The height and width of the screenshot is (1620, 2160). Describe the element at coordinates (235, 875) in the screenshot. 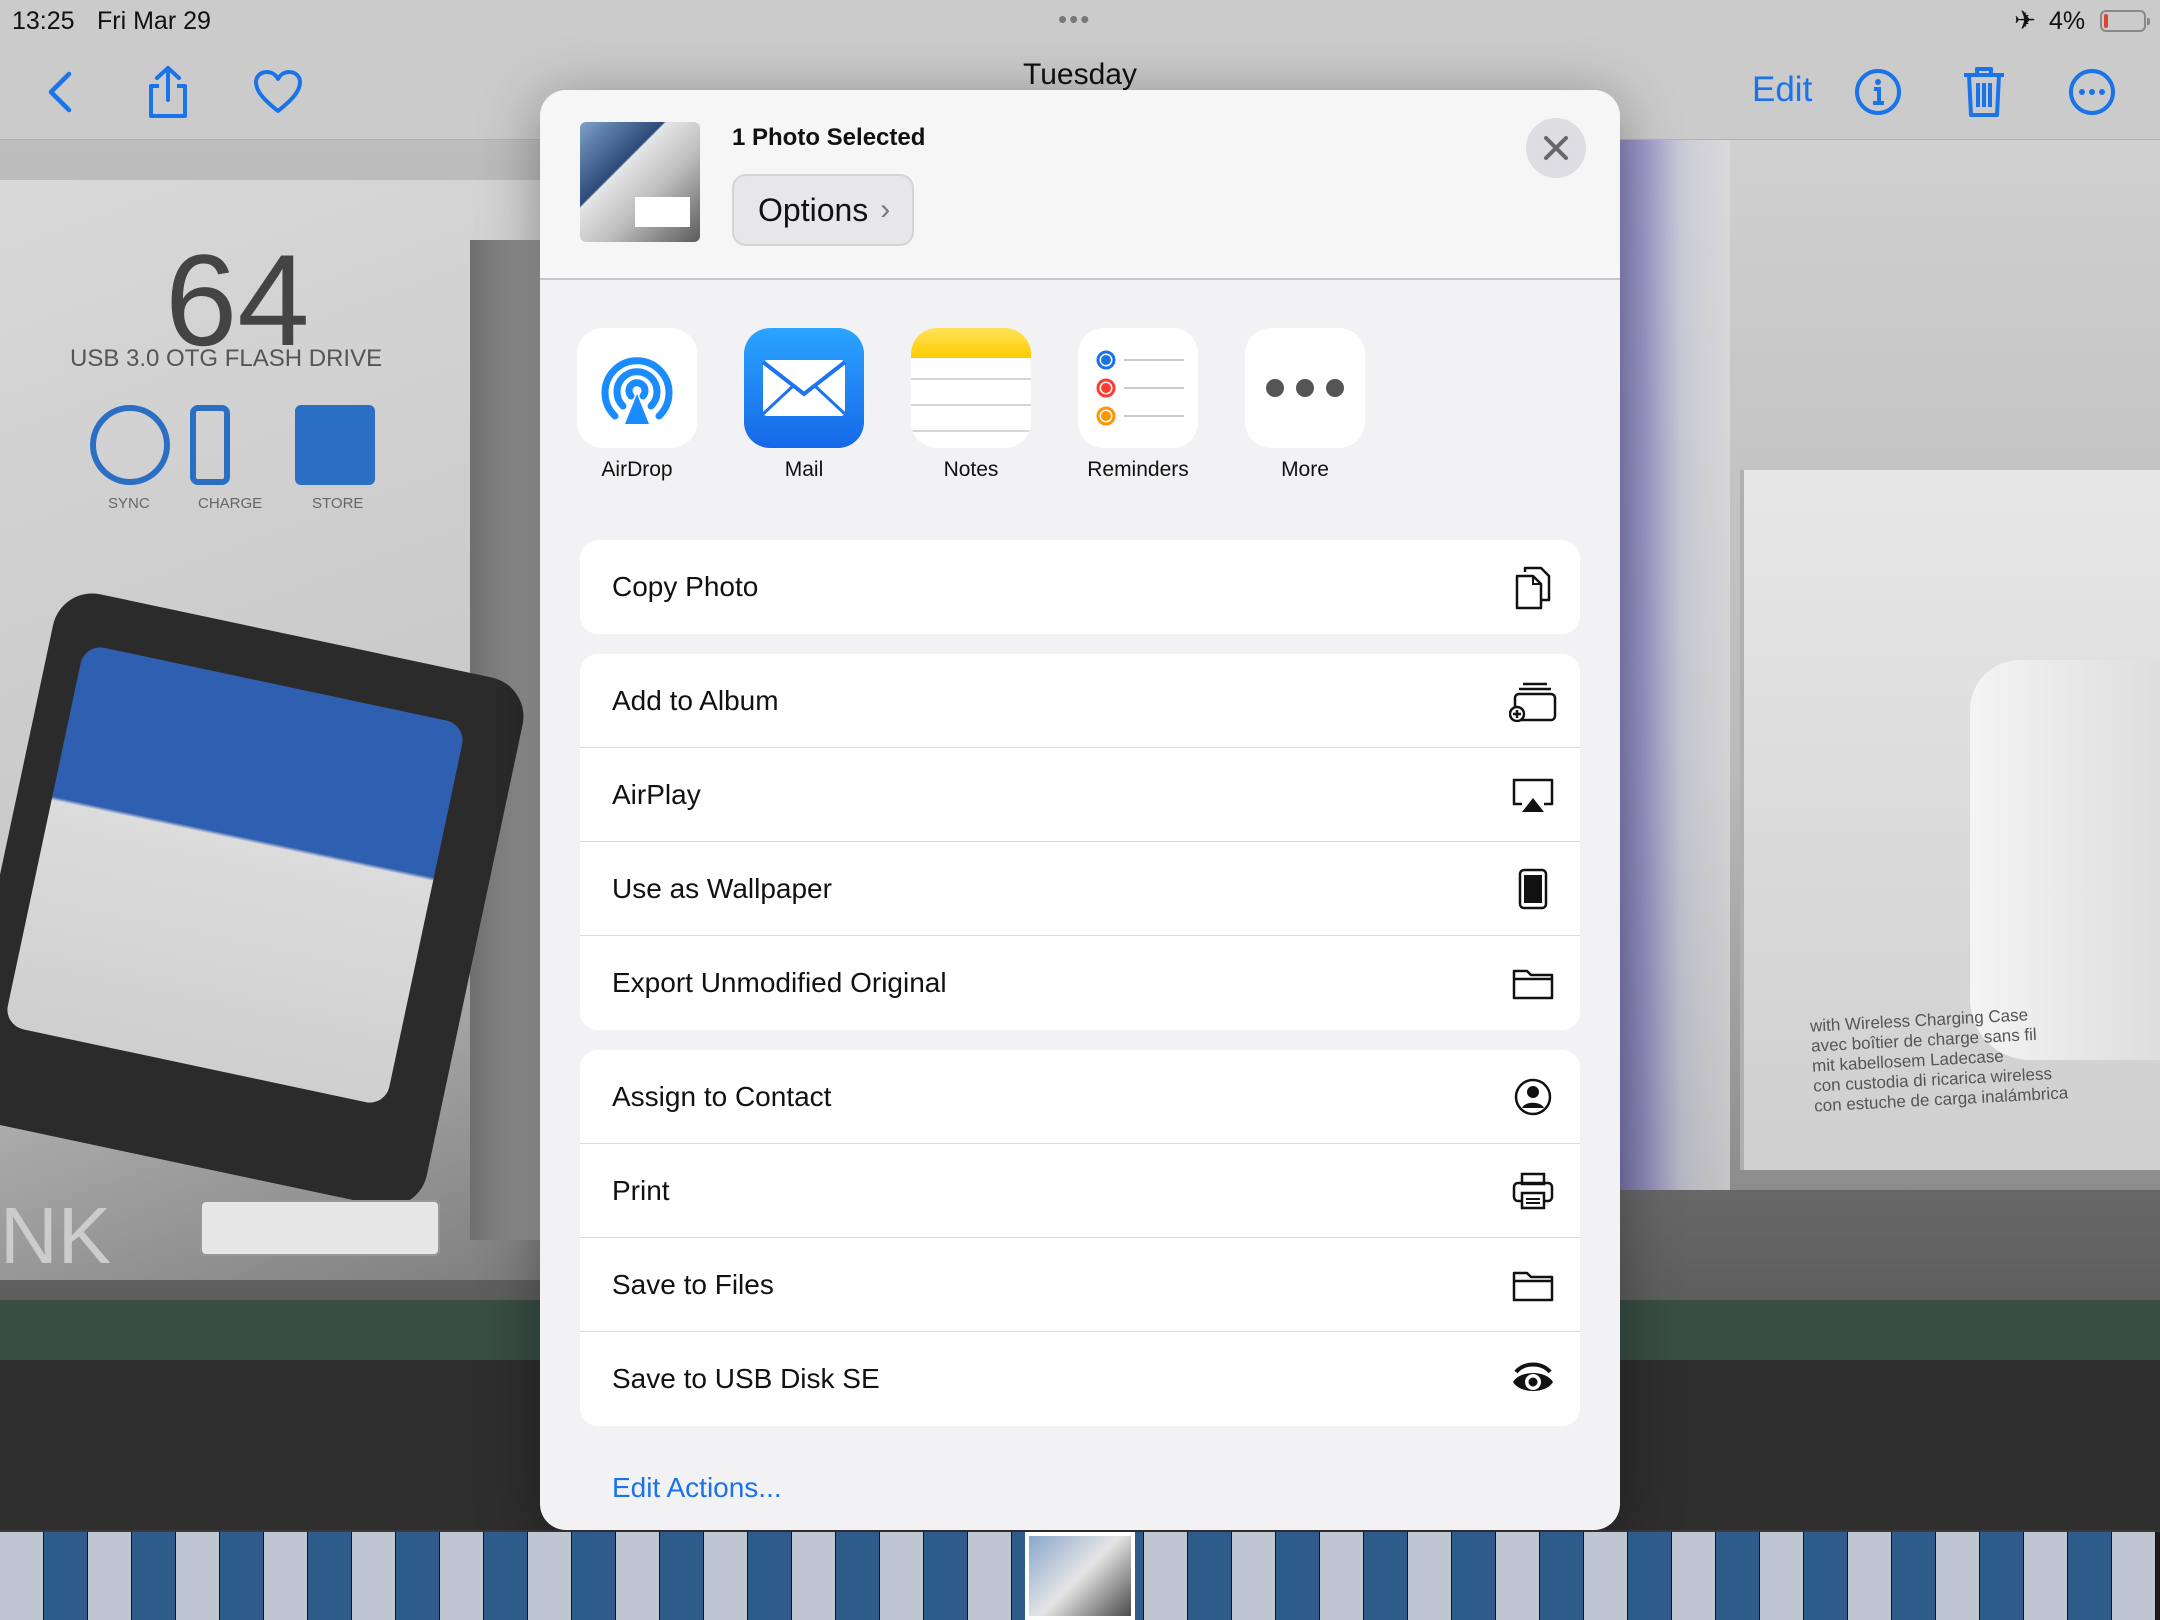

I see `photo-content-phone-screen` at that location.